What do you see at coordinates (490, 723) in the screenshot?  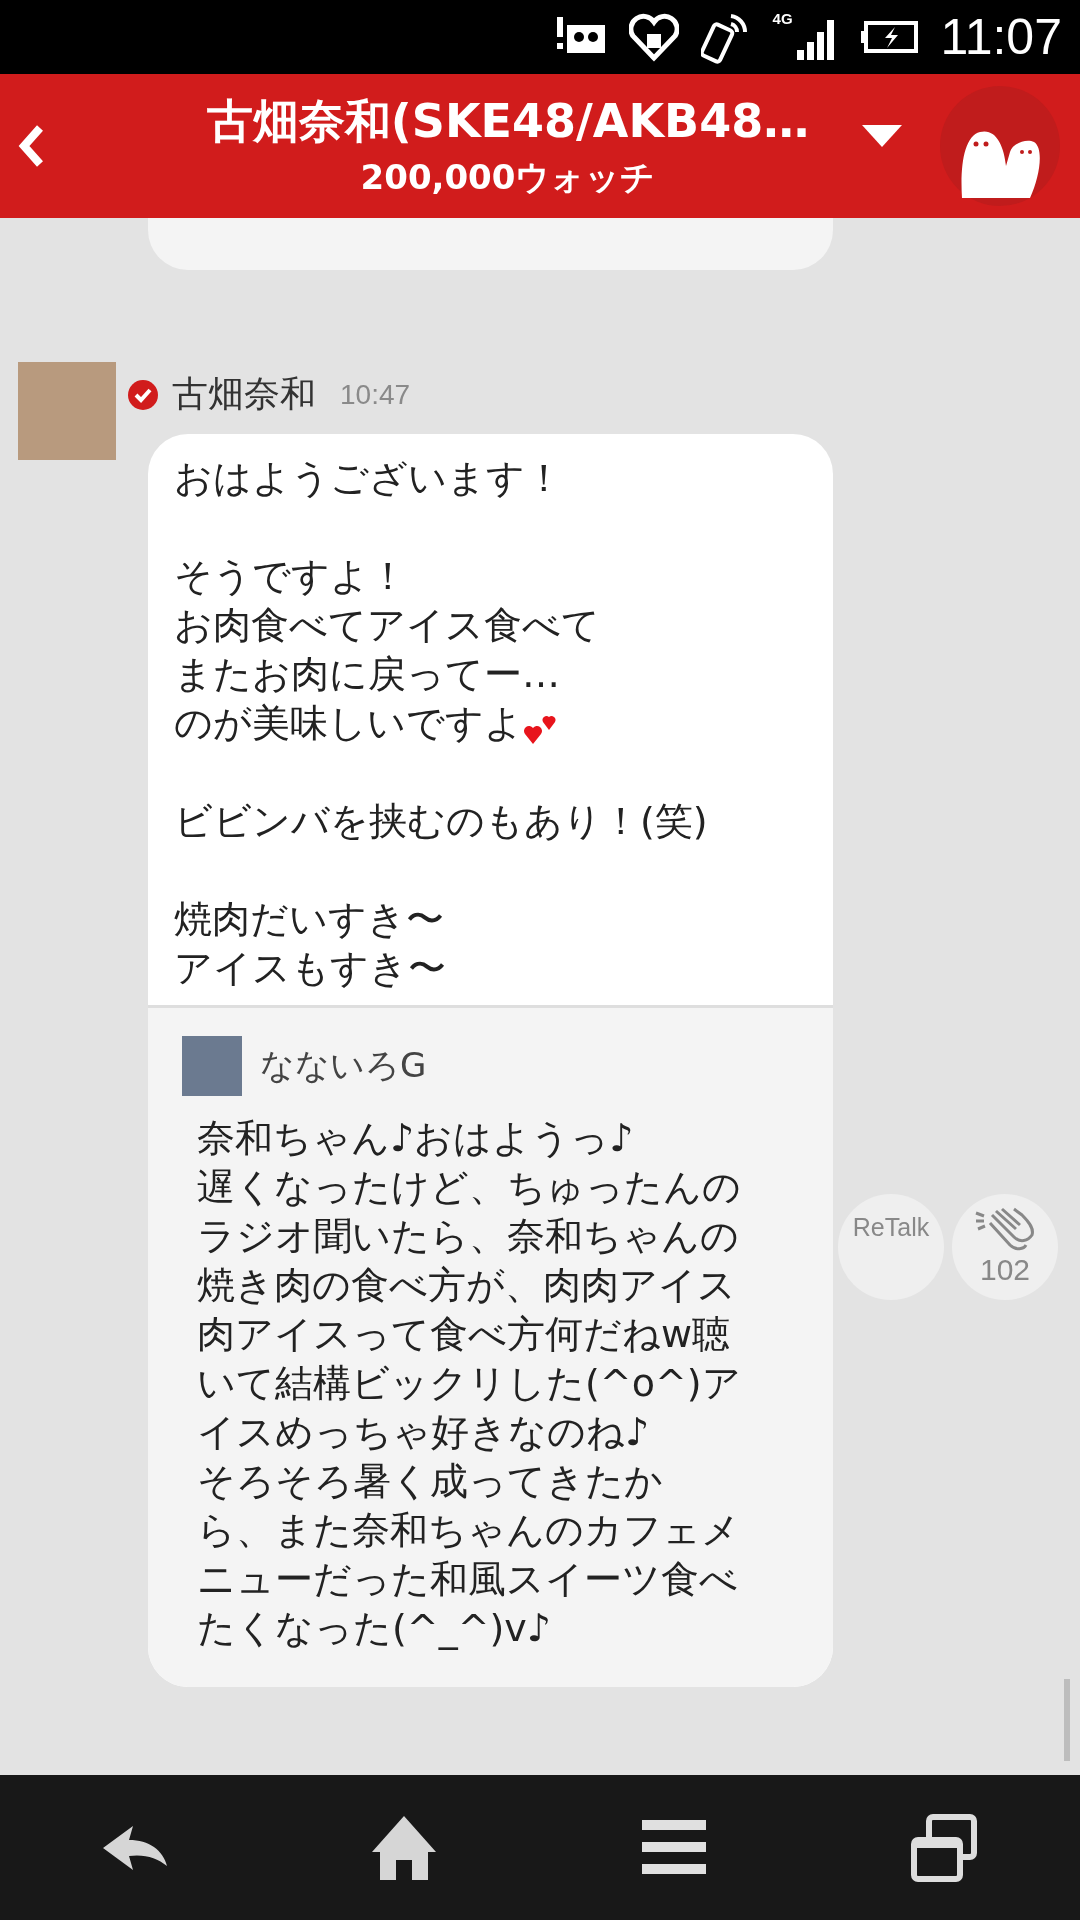 I see `message-text: のが美味しいですよ` at bounding box center [490, 723].